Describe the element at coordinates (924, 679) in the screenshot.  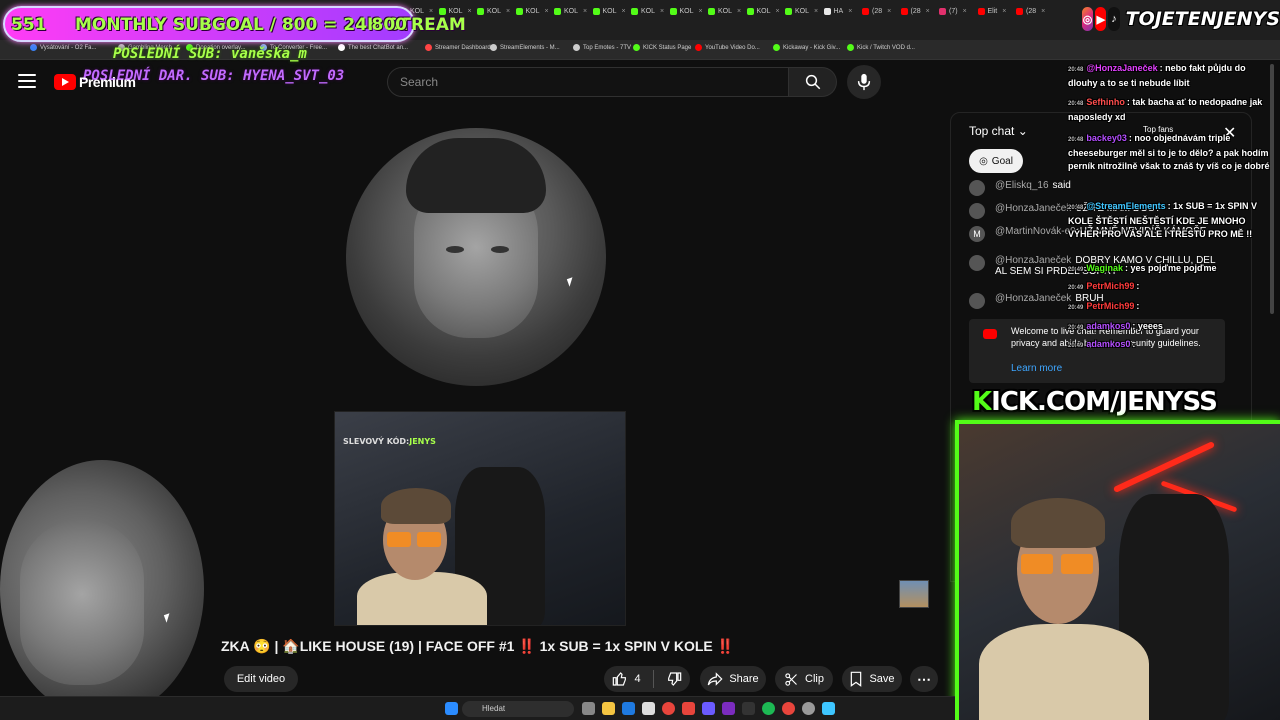
I see `more-actions-button: ⋯` at that location.